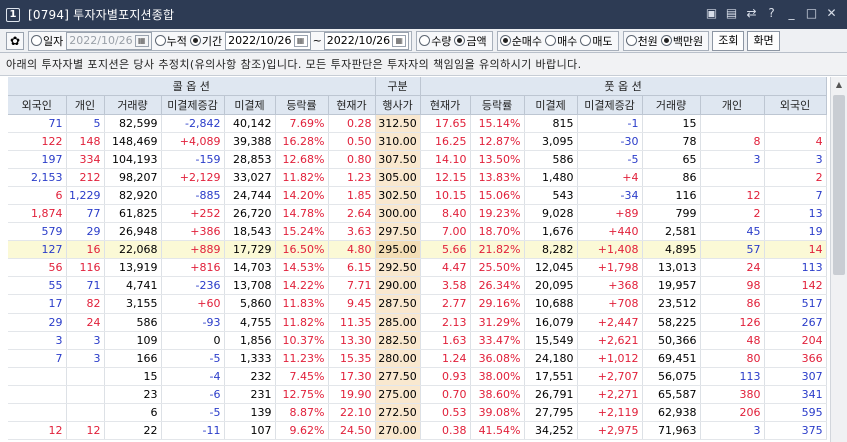 This screenshot has width=847, height=442. Describe the element at coordinates (435, 41) in the screenshot. I see `radio-qty: 수량` at that location.